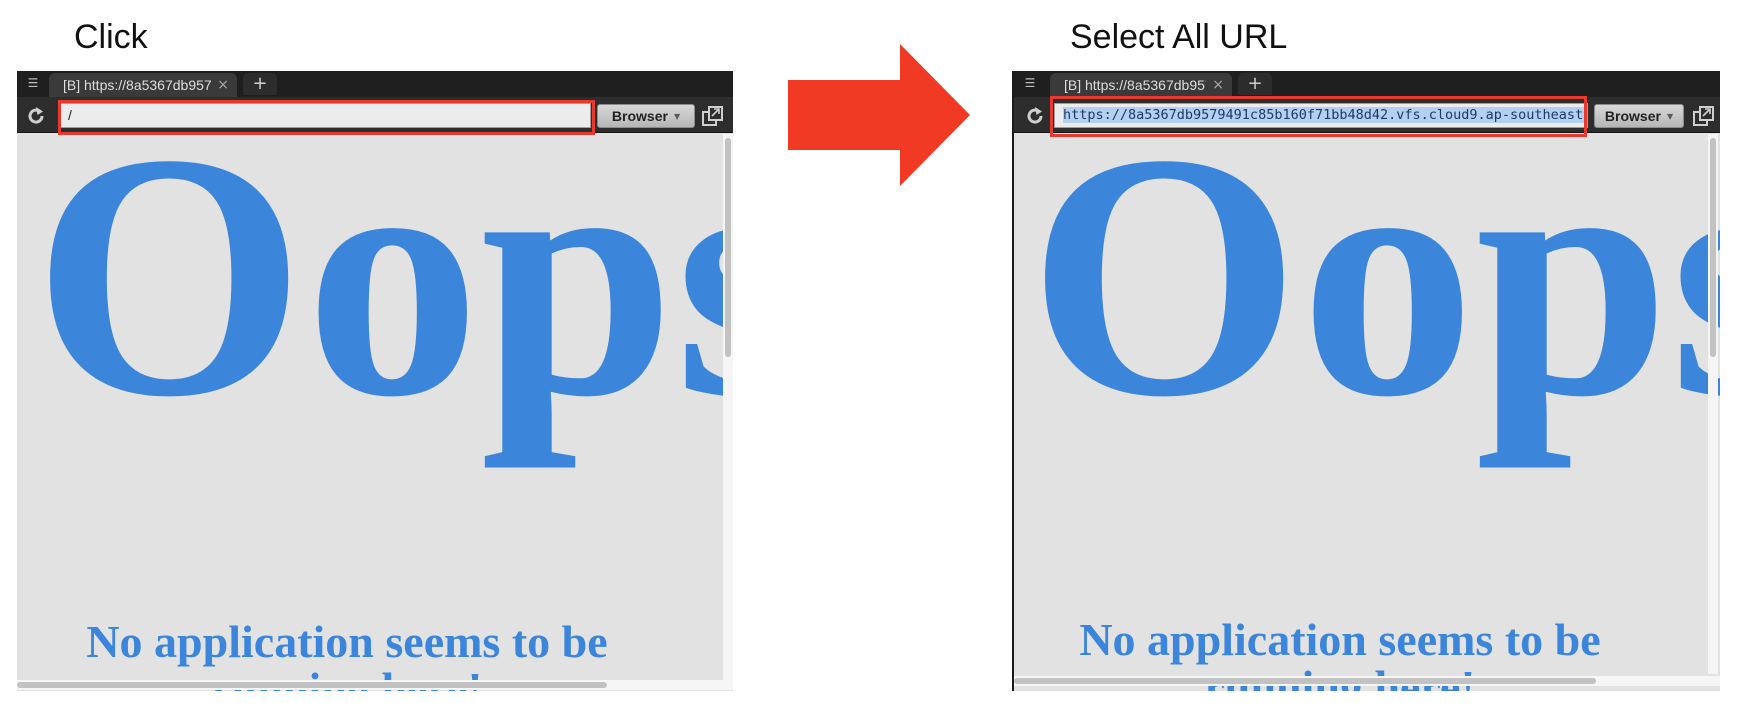  I want to click on right-arrow-icon, so click(879, 115).